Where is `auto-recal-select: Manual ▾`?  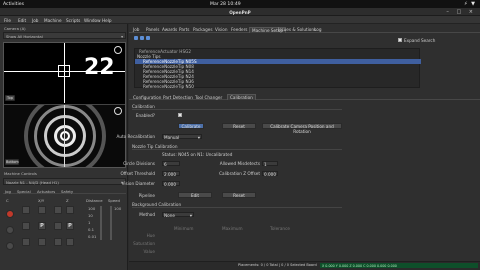 auto-recal-select: Manual ▾ is located at coordinates (182, 137).